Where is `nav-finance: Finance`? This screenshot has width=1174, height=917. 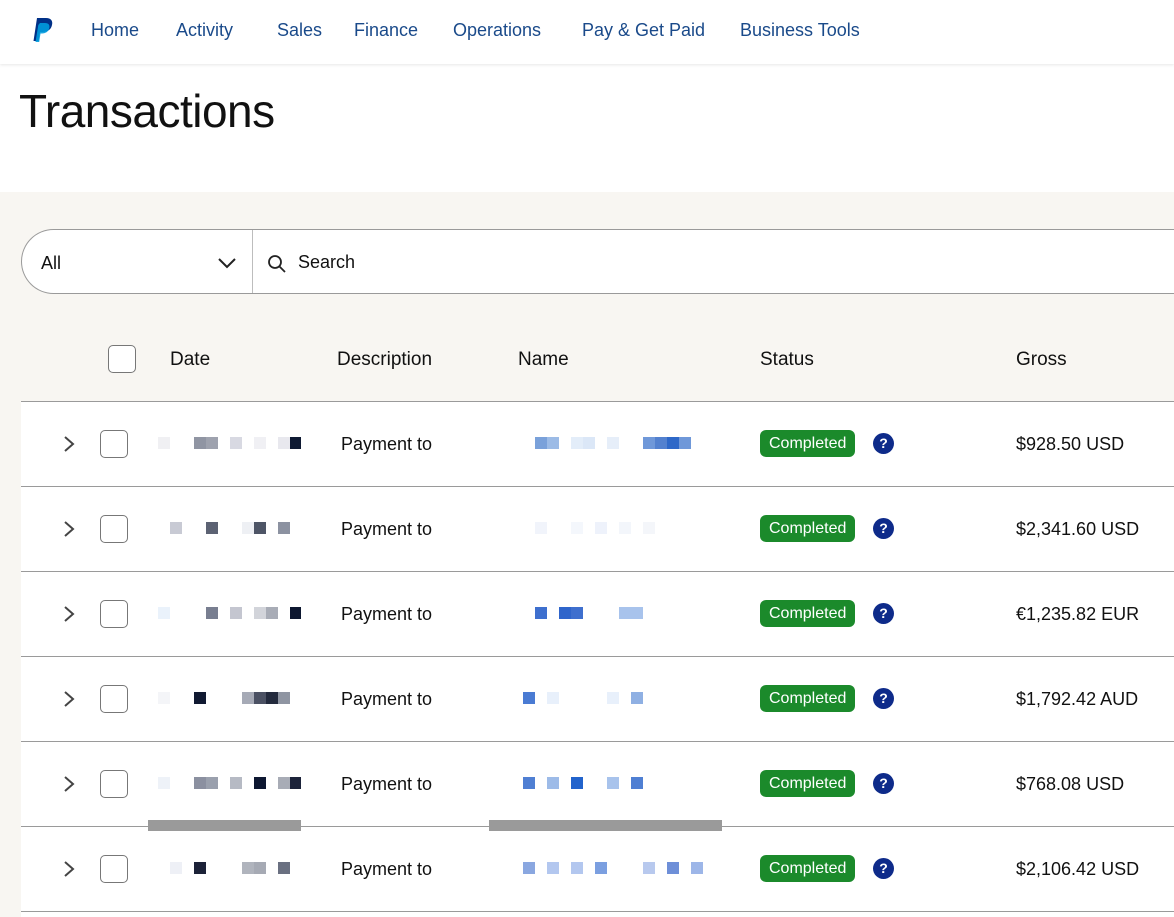
nav-finance: Finance is located at coordinates (386, 30).